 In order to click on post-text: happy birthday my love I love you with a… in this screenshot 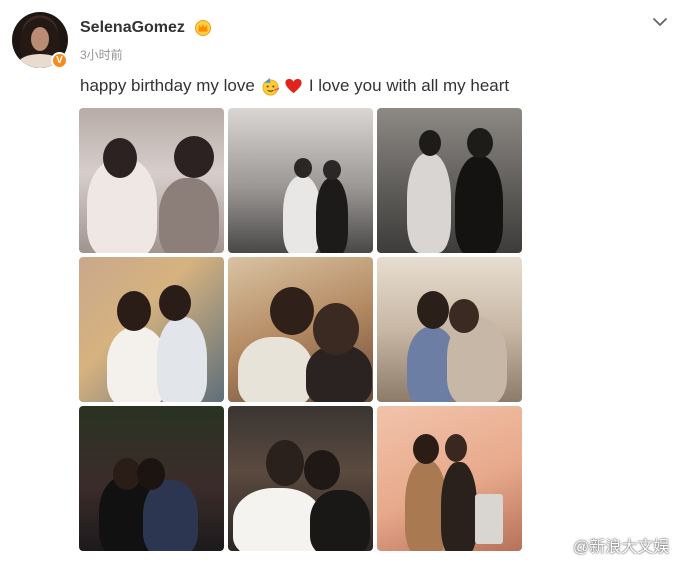, I will do `click(294, 86)`.